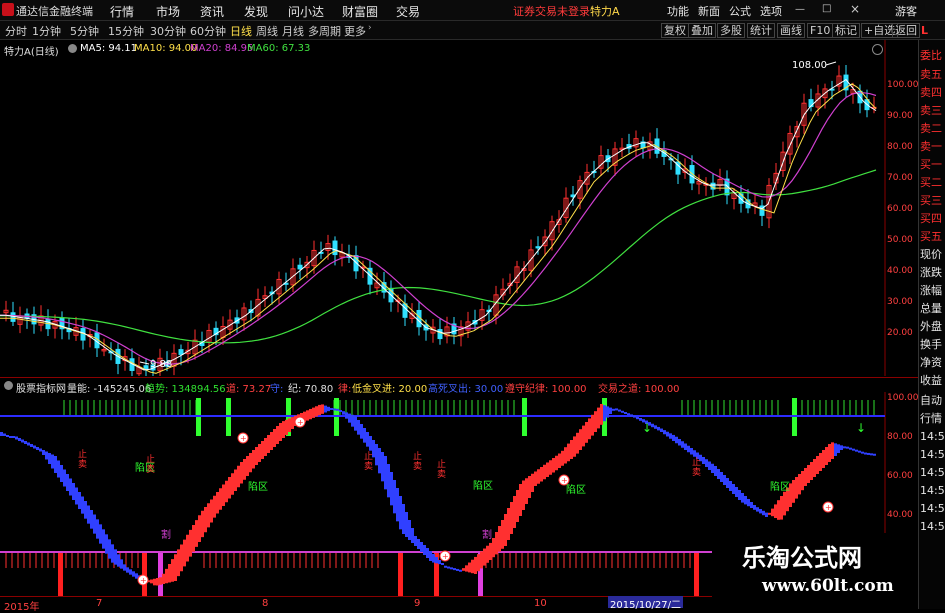  What do you see at coordinates (46, 31) in the screenshot?
I see `period-1min: 1分钟` at bounding box center [46, 31].